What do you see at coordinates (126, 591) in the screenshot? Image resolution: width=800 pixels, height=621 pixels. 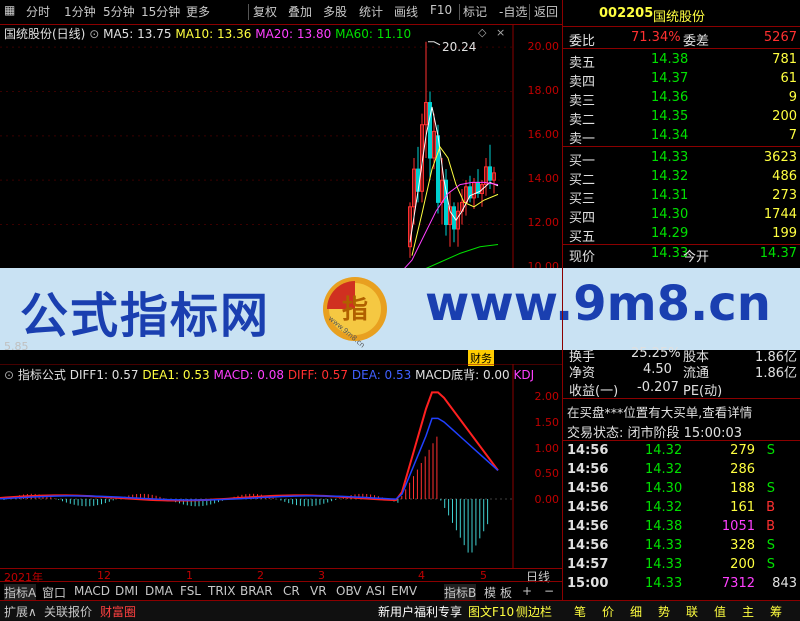 I see `indicator-tab-3: DMI` at bounding box center [126, 591].